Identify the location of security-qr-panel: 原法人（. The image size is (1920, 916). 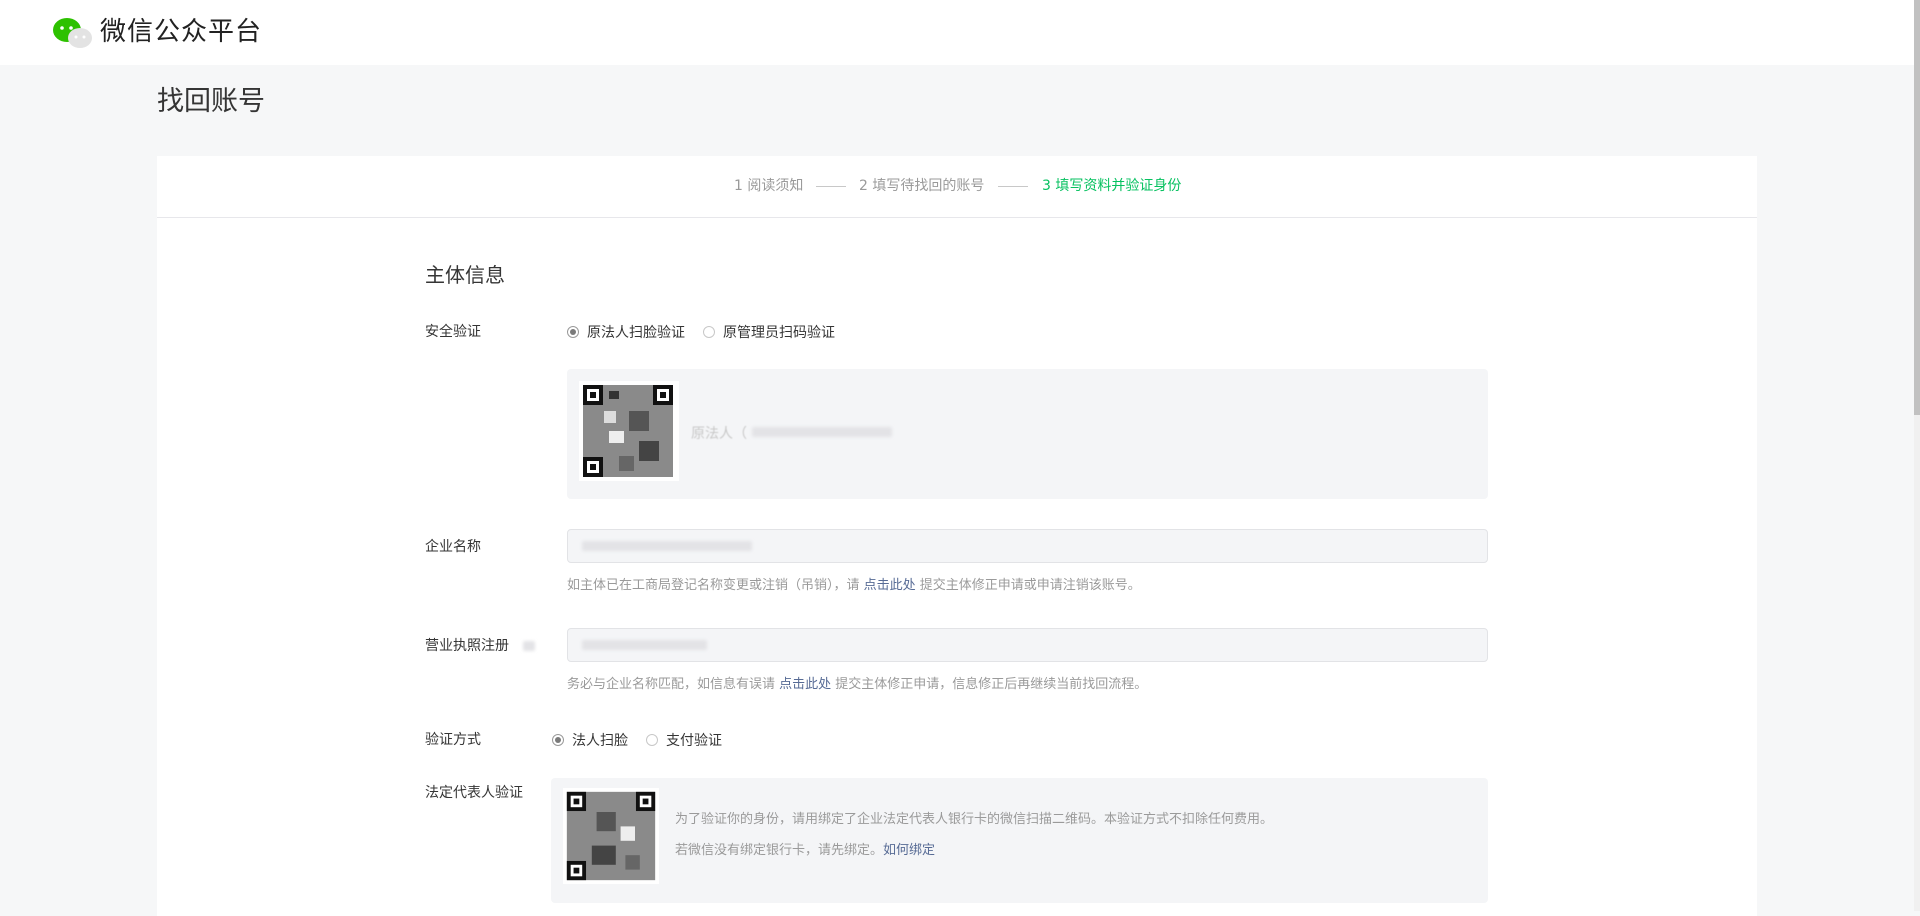
(1027, 434).